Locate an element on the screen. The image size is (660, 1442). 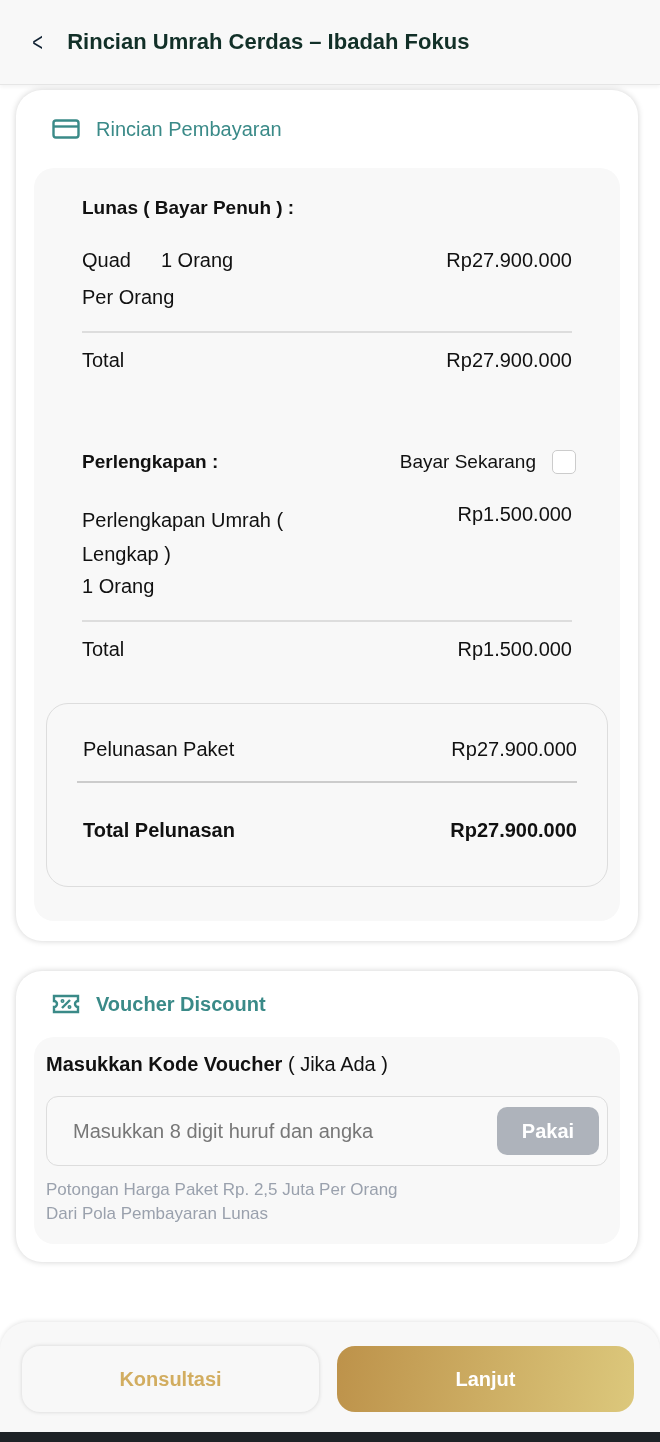
next-button: Lanjut is located at coordinates (485, 1379).